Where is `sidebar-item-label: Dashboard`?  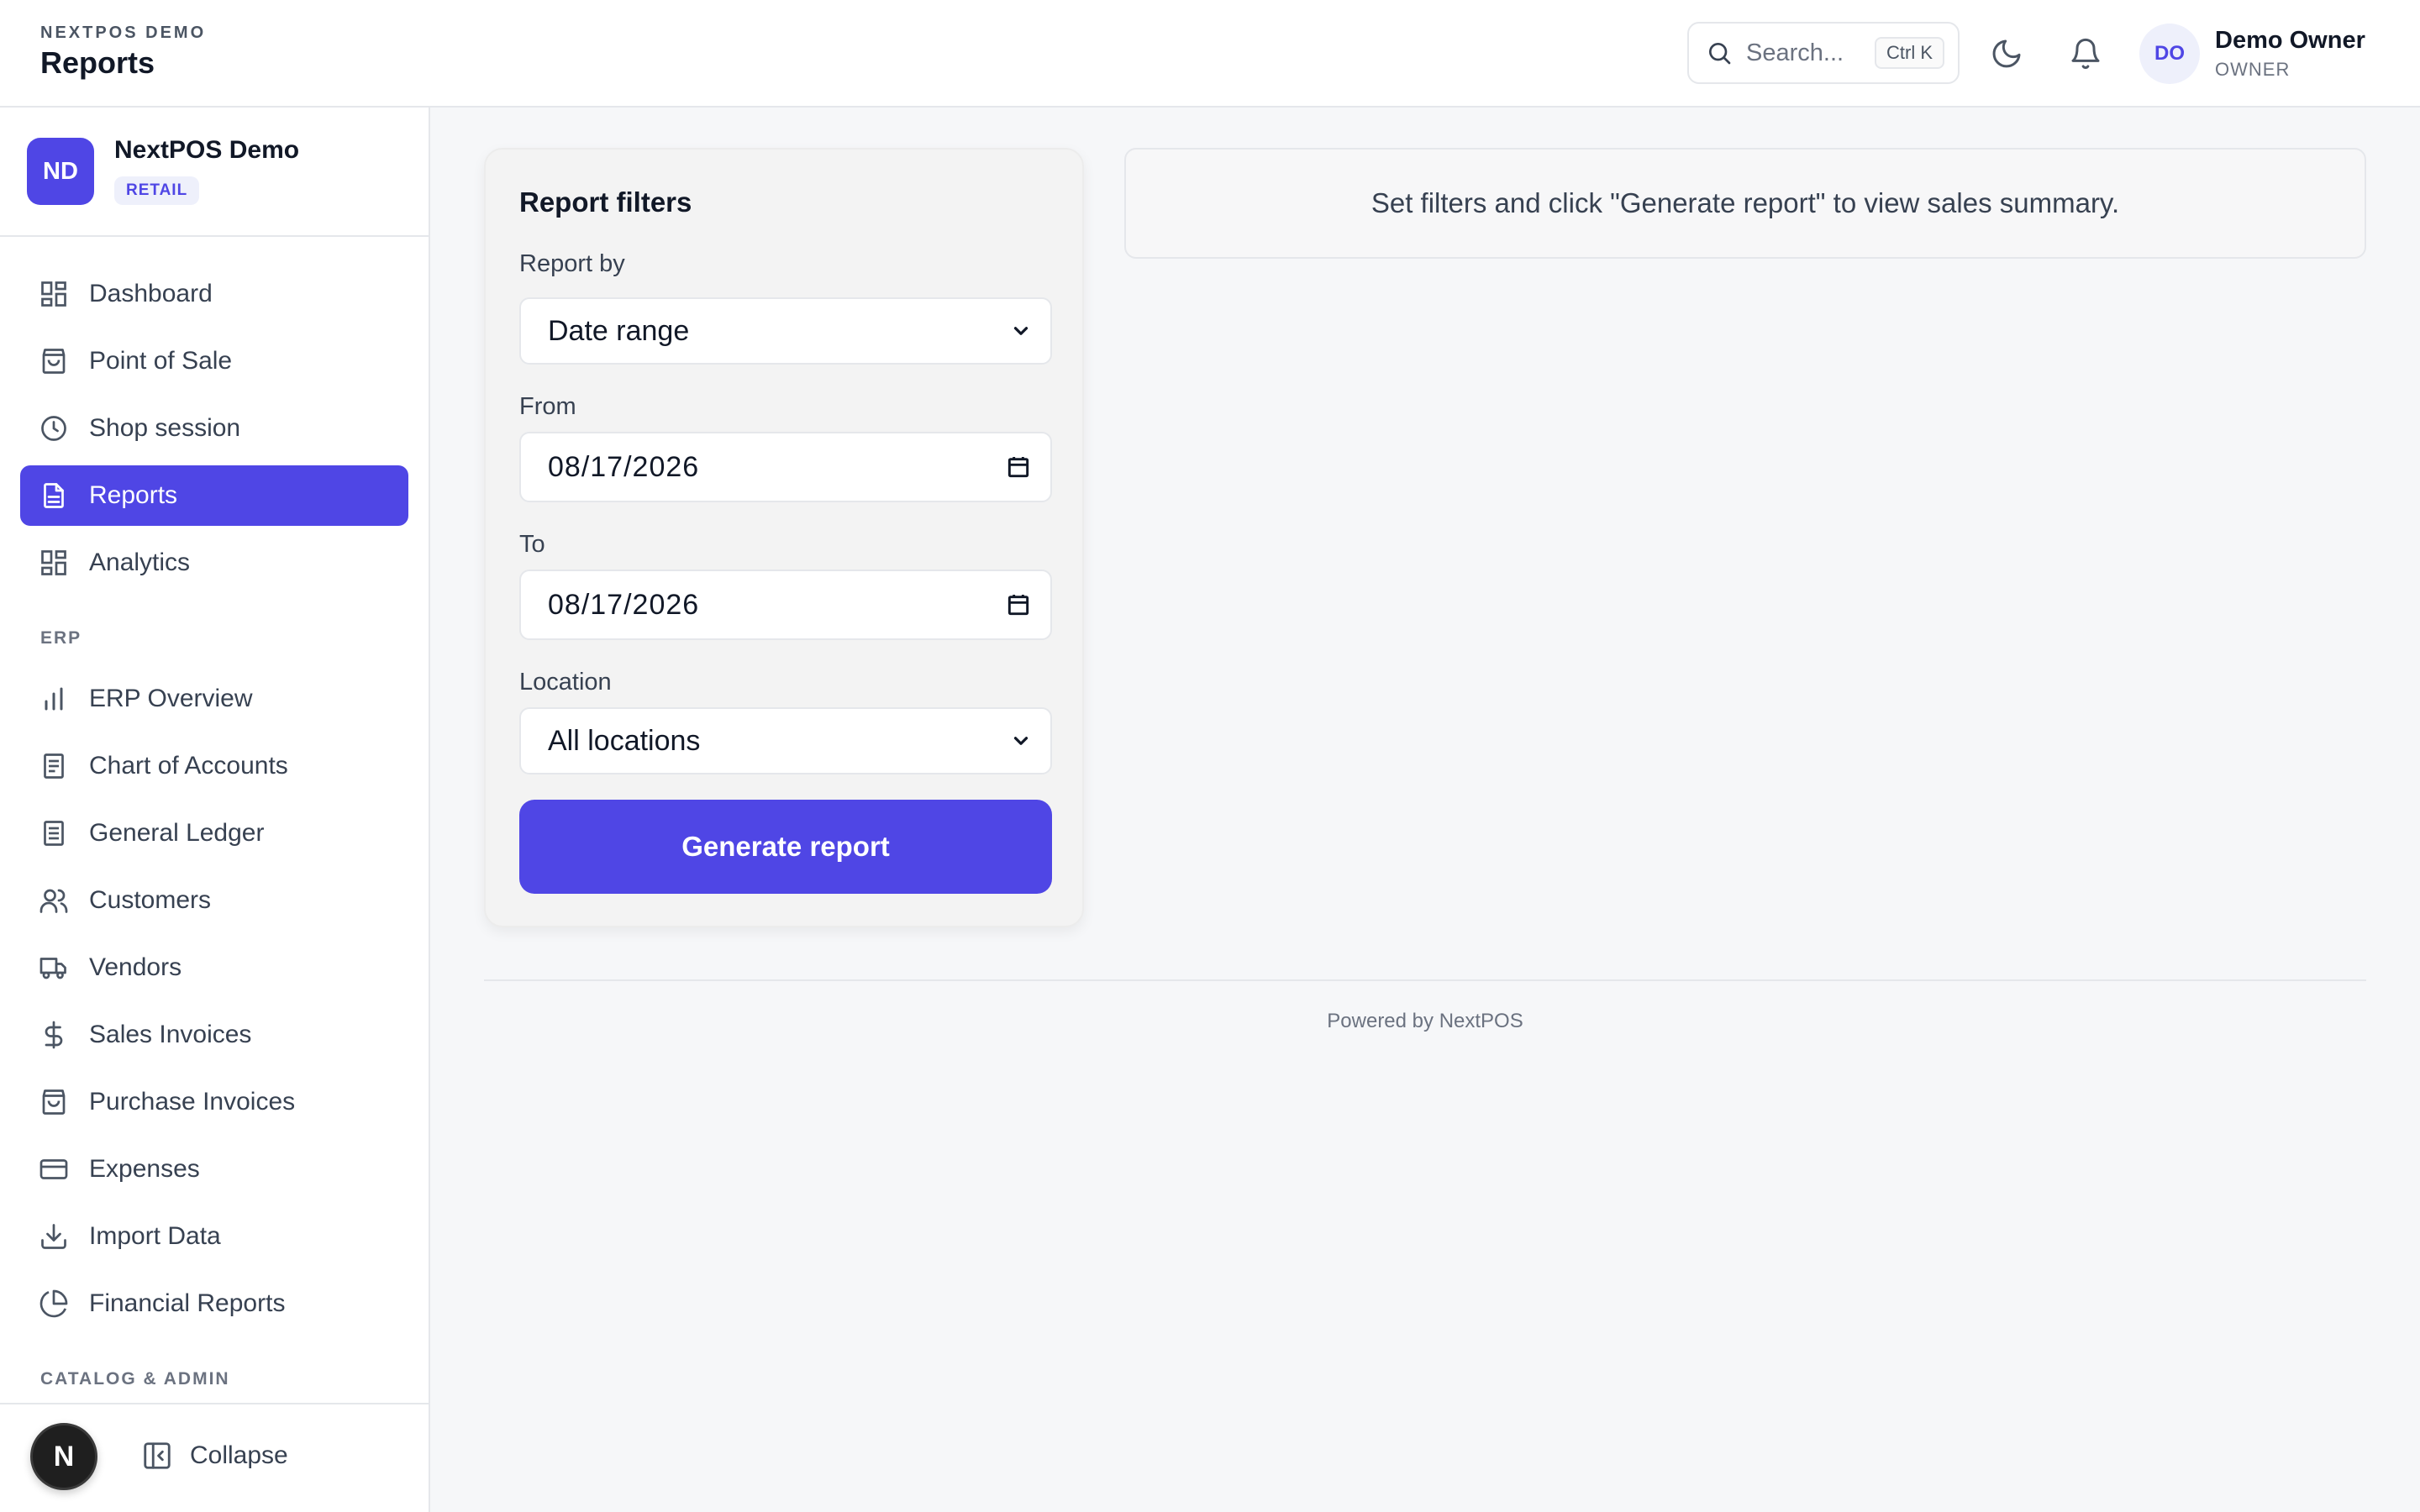 sidebar-item-label: Dashboard is located at coordinates (151, 293).